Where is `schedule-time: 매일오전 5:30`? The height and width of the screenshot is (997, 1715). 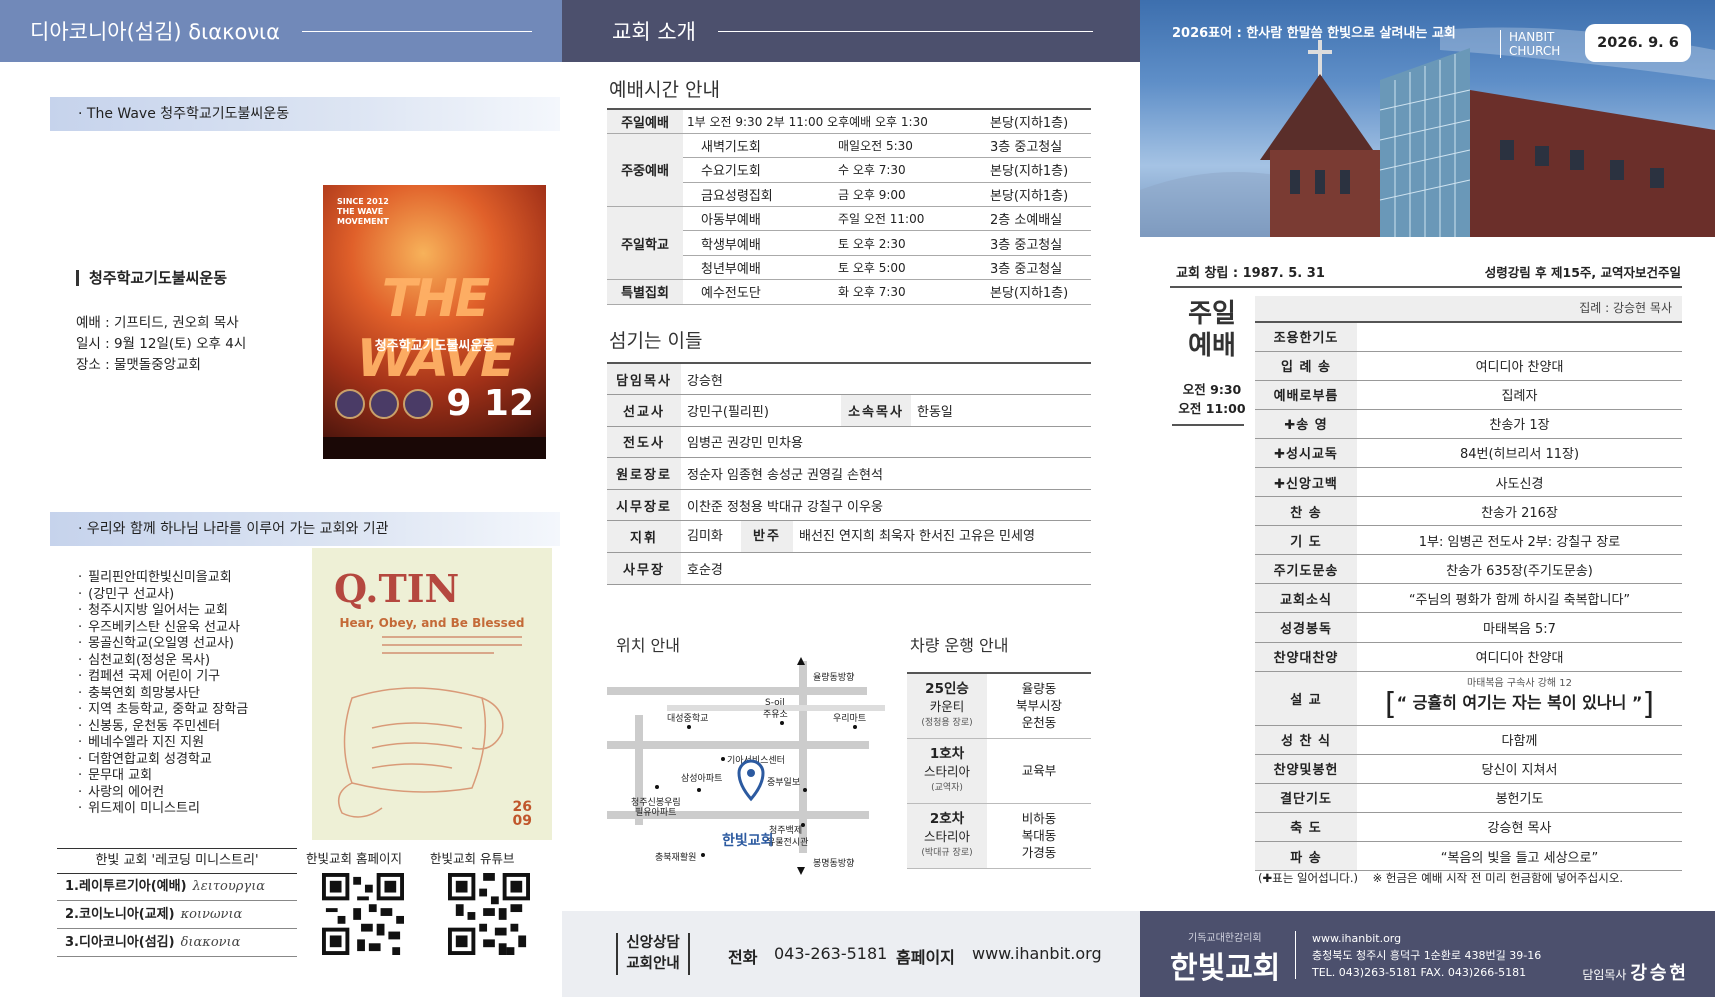 schedule-time: 매일오전 5:30 is located at coordinates (910, 146).